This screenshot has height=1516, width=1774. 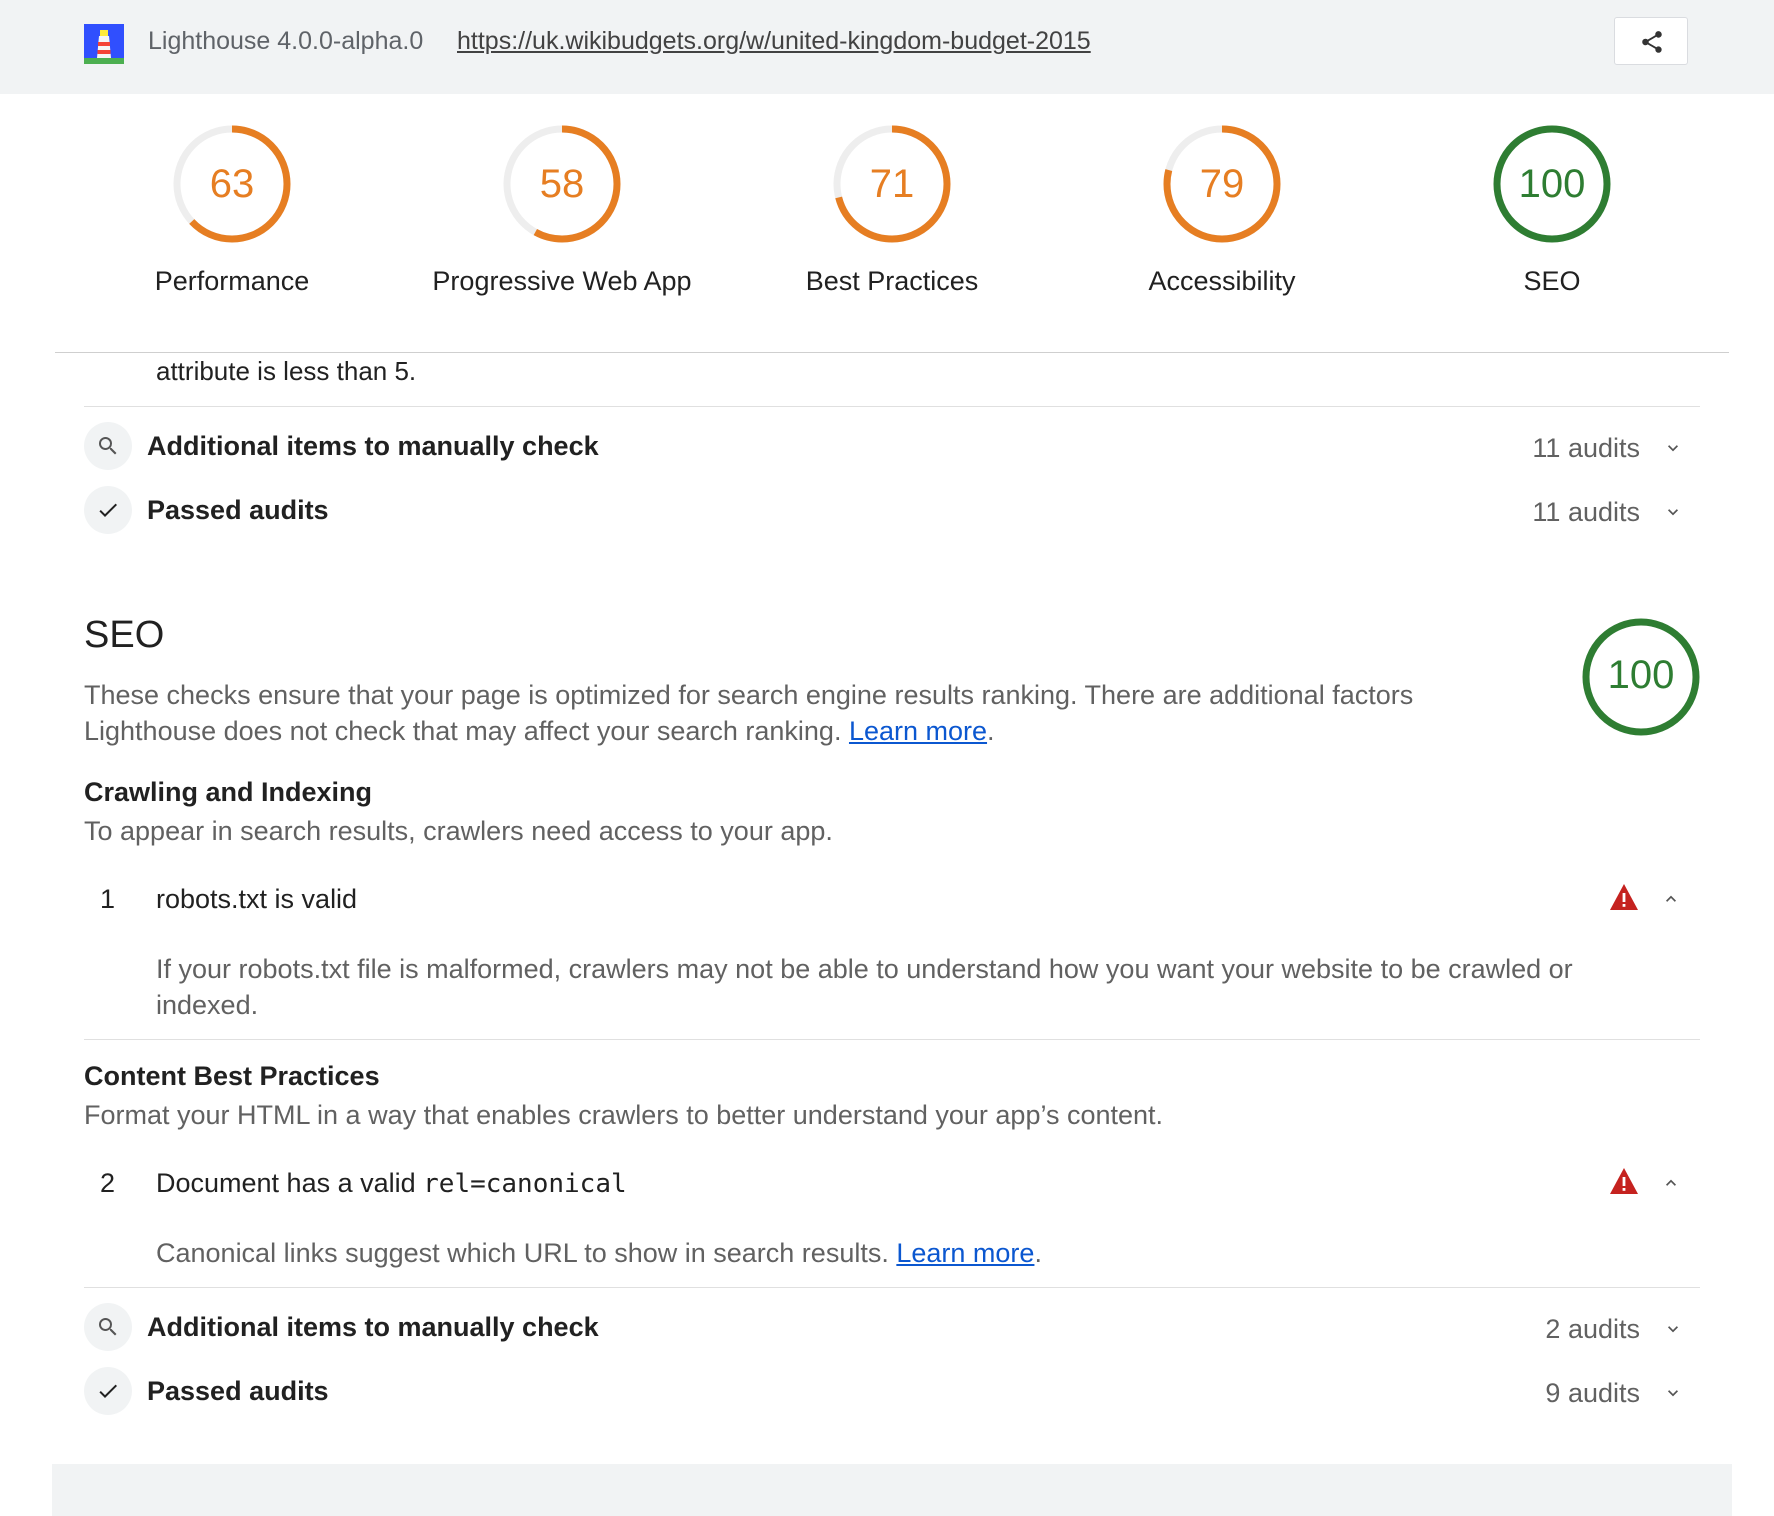 What do you see at coordinates (286, 41) in the screenshot?
I see `lighthouse-version: Lighthouse 4.0.0-alpha.0` at bounding box center [286, 41].